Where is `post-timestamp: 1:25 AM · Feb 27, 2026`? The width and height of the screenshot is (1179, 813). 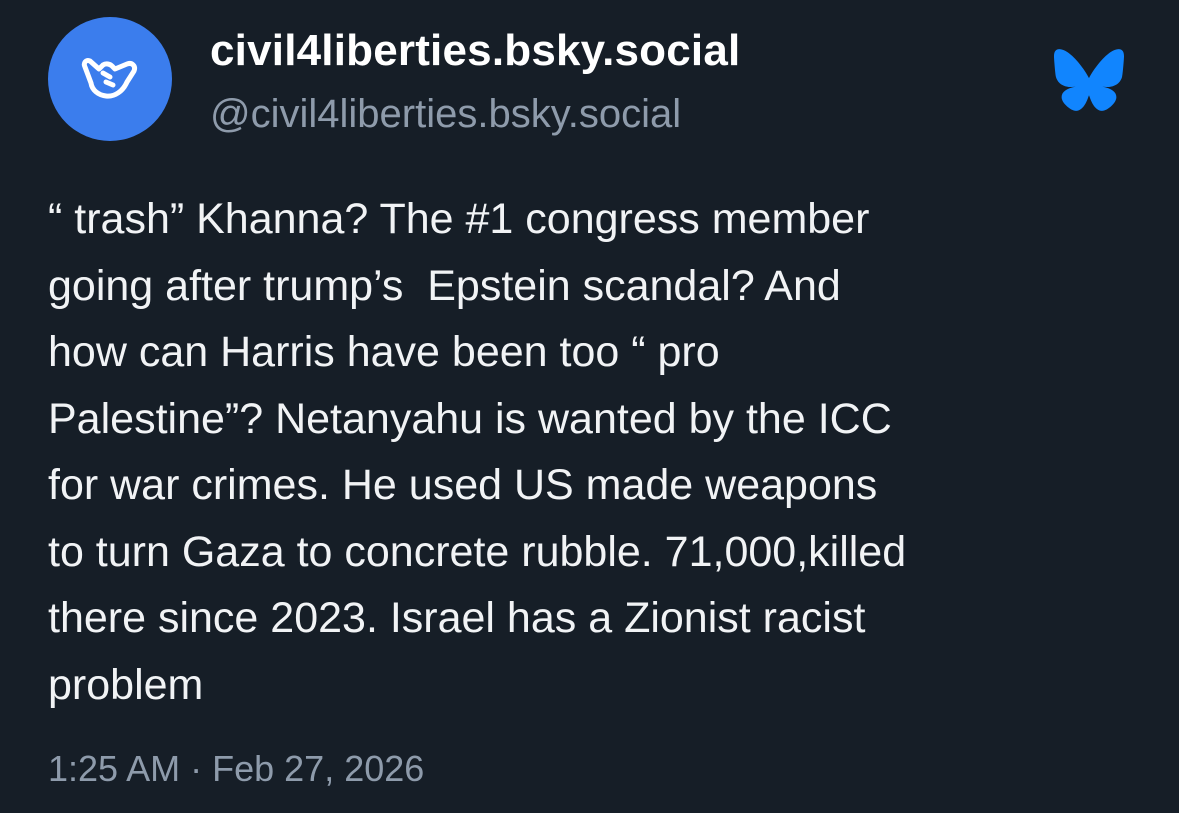
post-timestamp: 1:25 AM · Feb 27, 2026 is located at coordinates (236, 769).